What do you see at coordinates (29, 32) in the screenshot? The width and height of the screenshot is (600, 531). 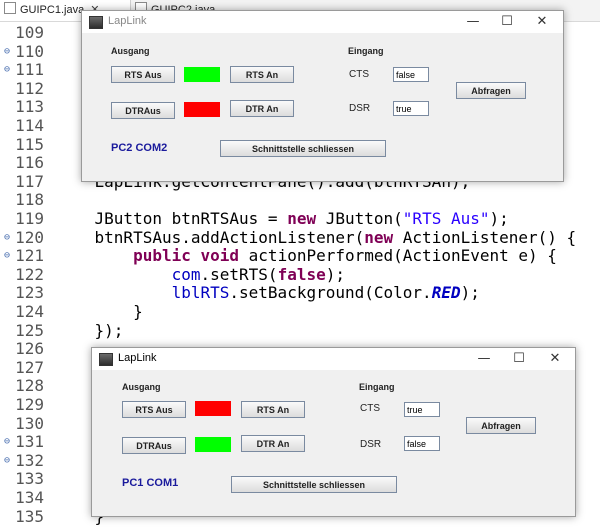 I see `line-number: 109` at bounding box center [29, 32].